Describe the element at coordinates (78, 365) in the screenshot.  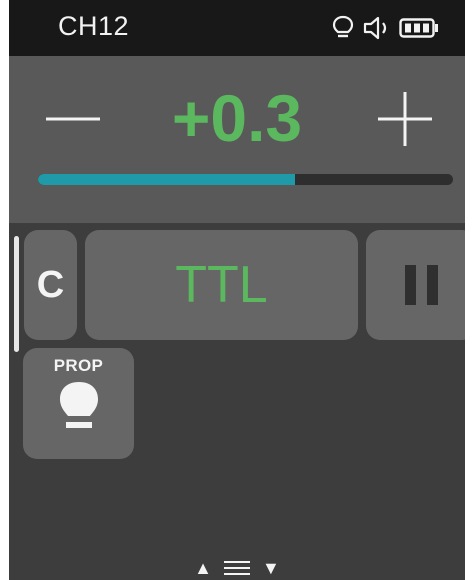
I see `prop-label: PROP` at that location.